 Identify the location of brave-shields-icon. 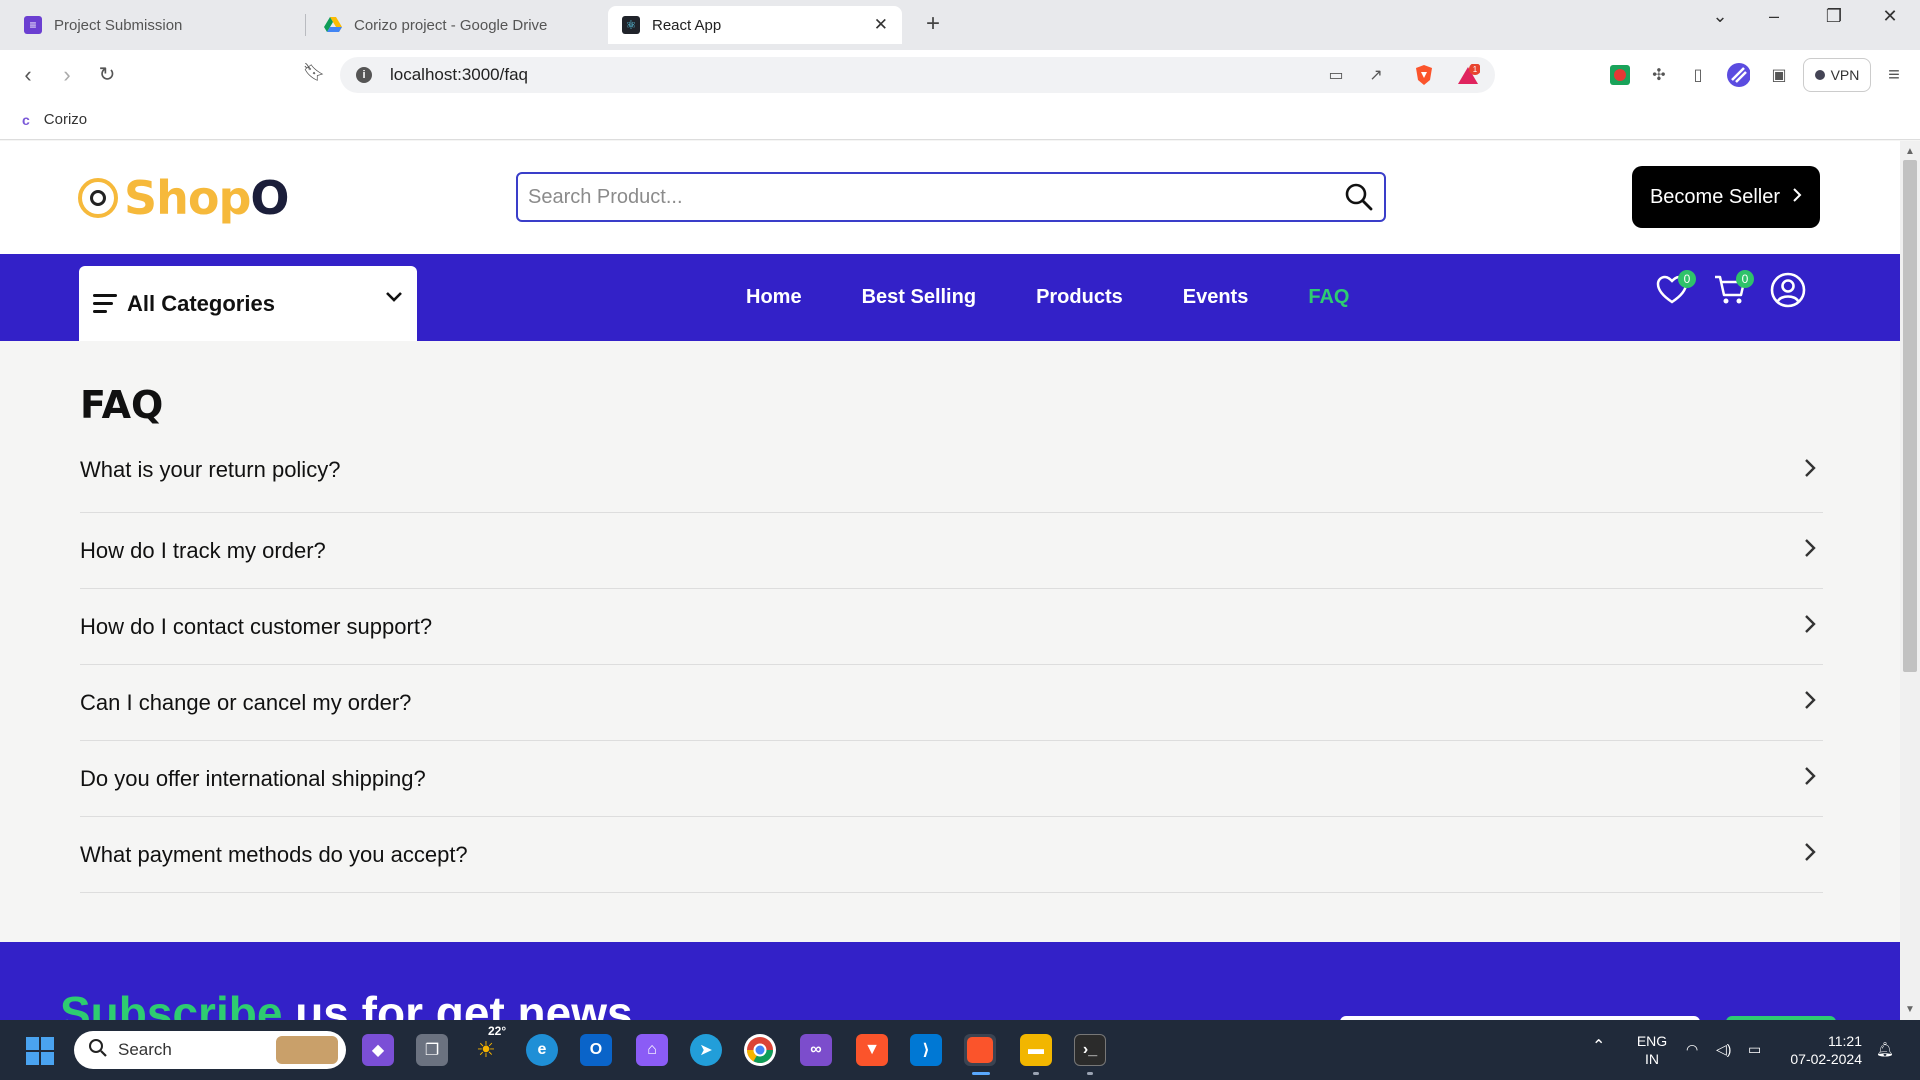
(1424, 75).